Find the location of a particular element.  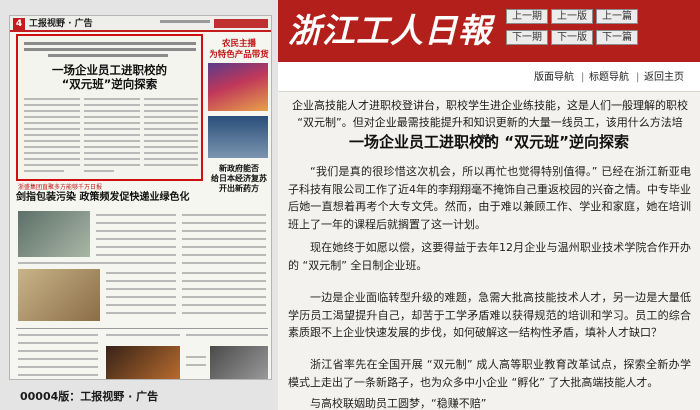

thumbnail-red-kicker: 浙盛集团直聚多方能够千万日报 is located at coordinates (60, 187).